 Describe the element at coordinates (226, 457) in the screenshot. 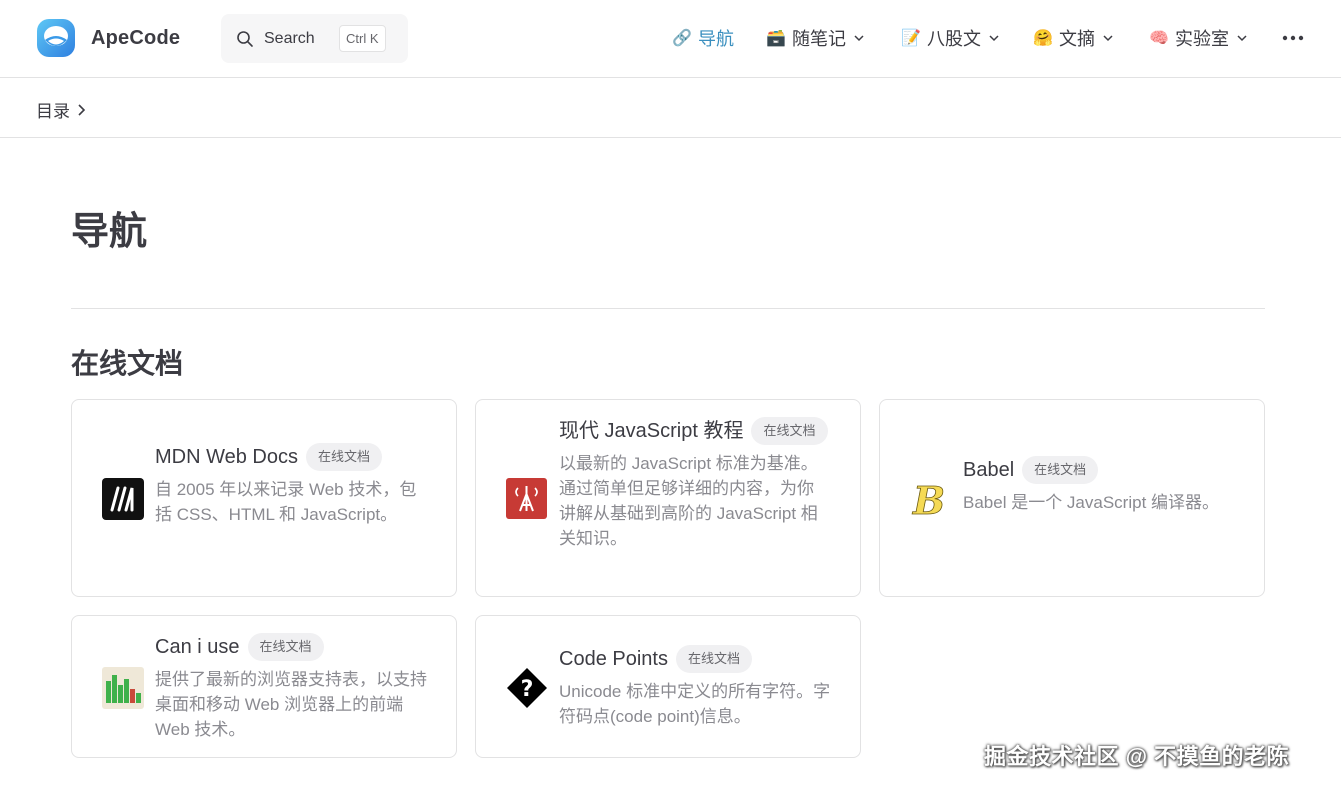

I see `card-title: MDN Web Docs` at that location.